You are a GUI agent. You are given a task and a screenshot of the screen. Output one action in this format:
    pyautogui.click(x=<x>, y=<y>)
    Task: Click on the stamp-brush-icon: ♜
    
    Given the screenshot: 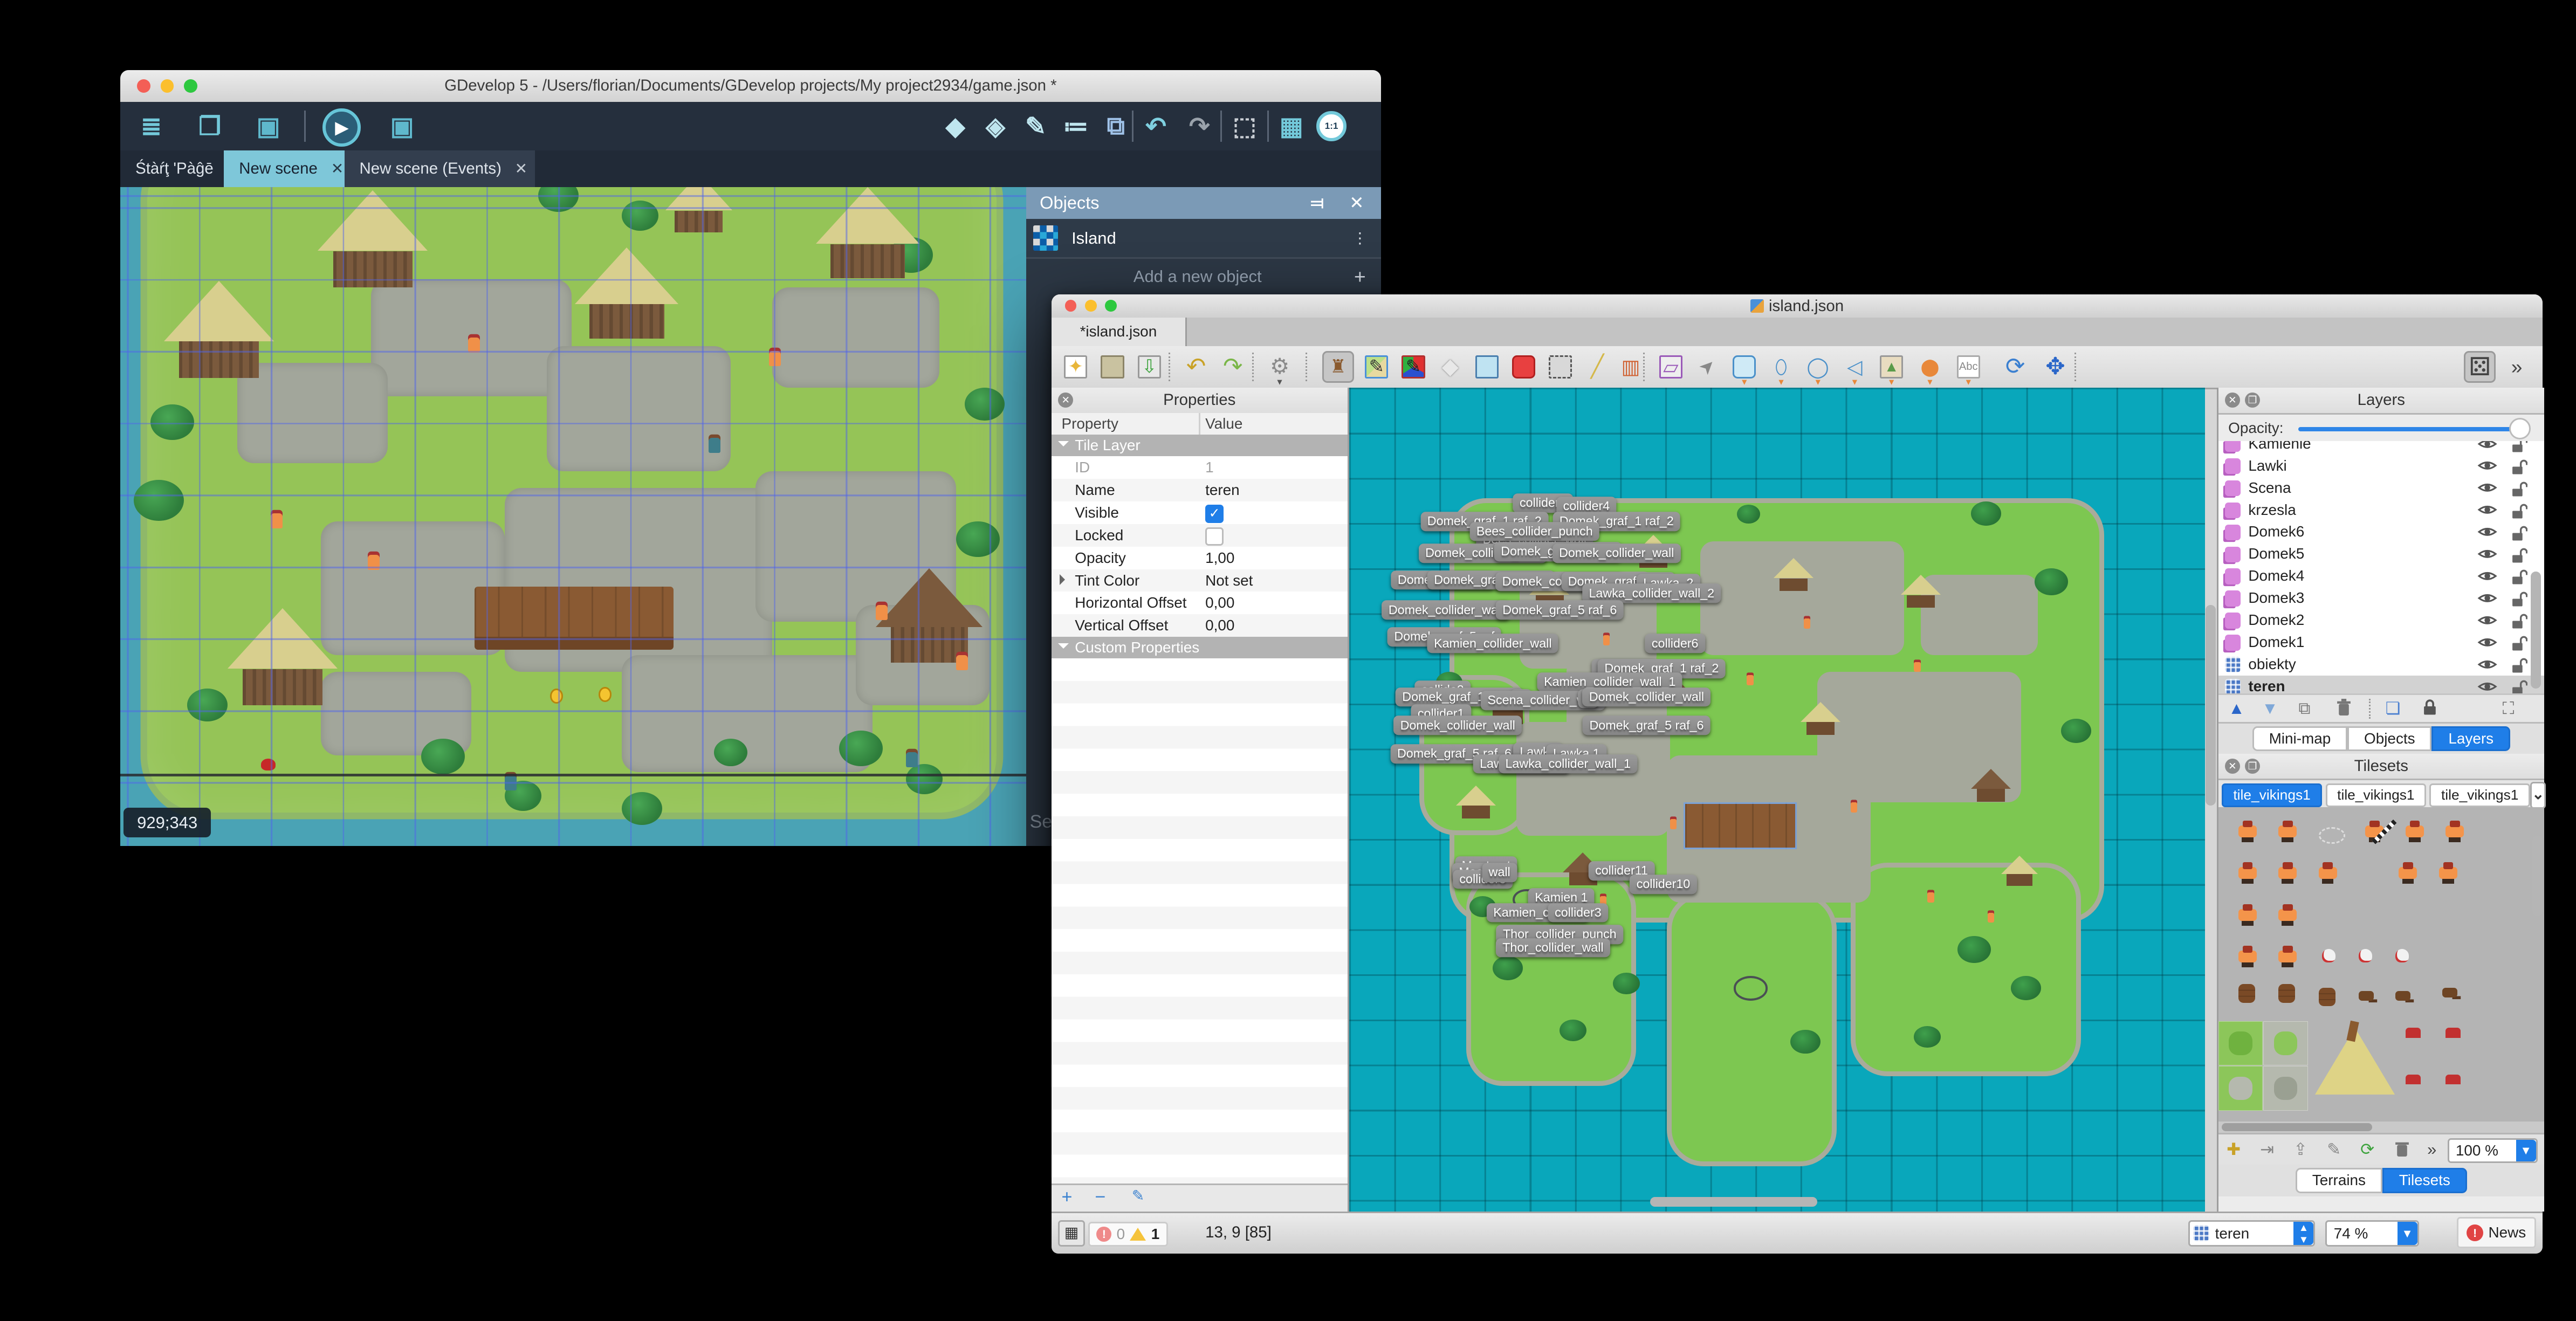 What is the action you would take?
    pyautogui.click(x=1338, y=367)
    